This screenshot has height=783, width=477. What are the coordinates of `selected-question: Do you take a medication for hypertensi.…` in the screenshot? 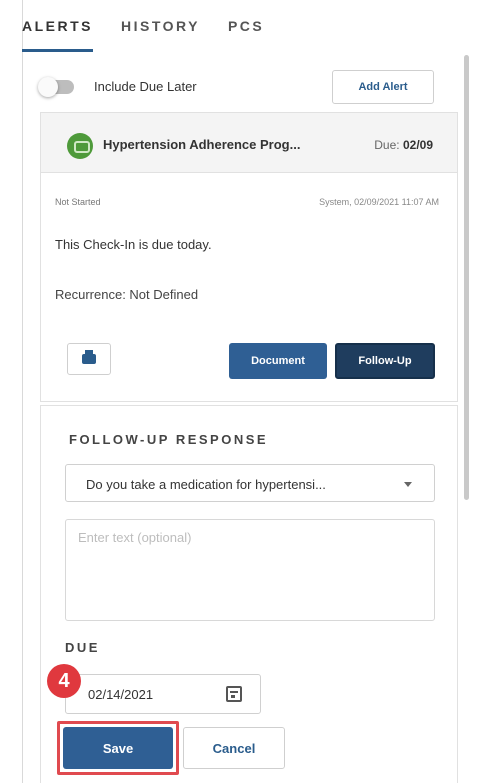 It's located at (206, 484).